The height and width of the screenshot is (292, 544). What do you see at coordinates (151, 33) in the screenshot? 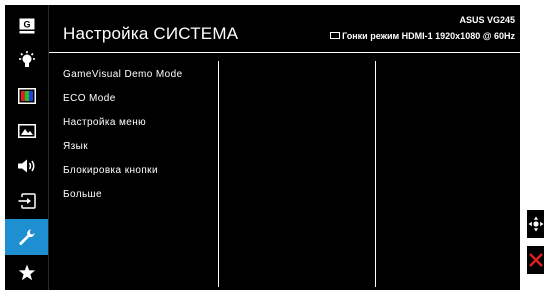
I see `page-title: Настройка СИСТЕМА` at bounding box center [151, 33].